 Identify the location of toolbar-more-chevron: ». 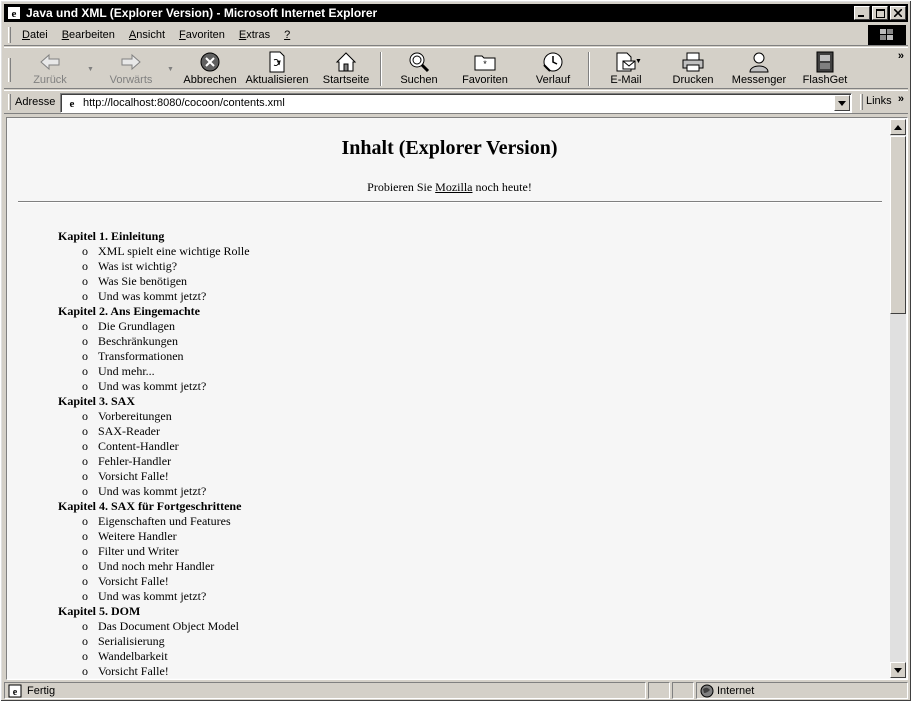
(901, 56).